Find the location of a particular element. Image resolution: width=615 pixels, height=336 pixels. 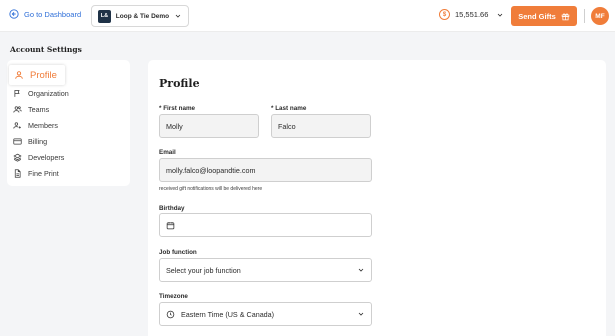

birthday-label: Birthday is located at coordinates (172, 208).